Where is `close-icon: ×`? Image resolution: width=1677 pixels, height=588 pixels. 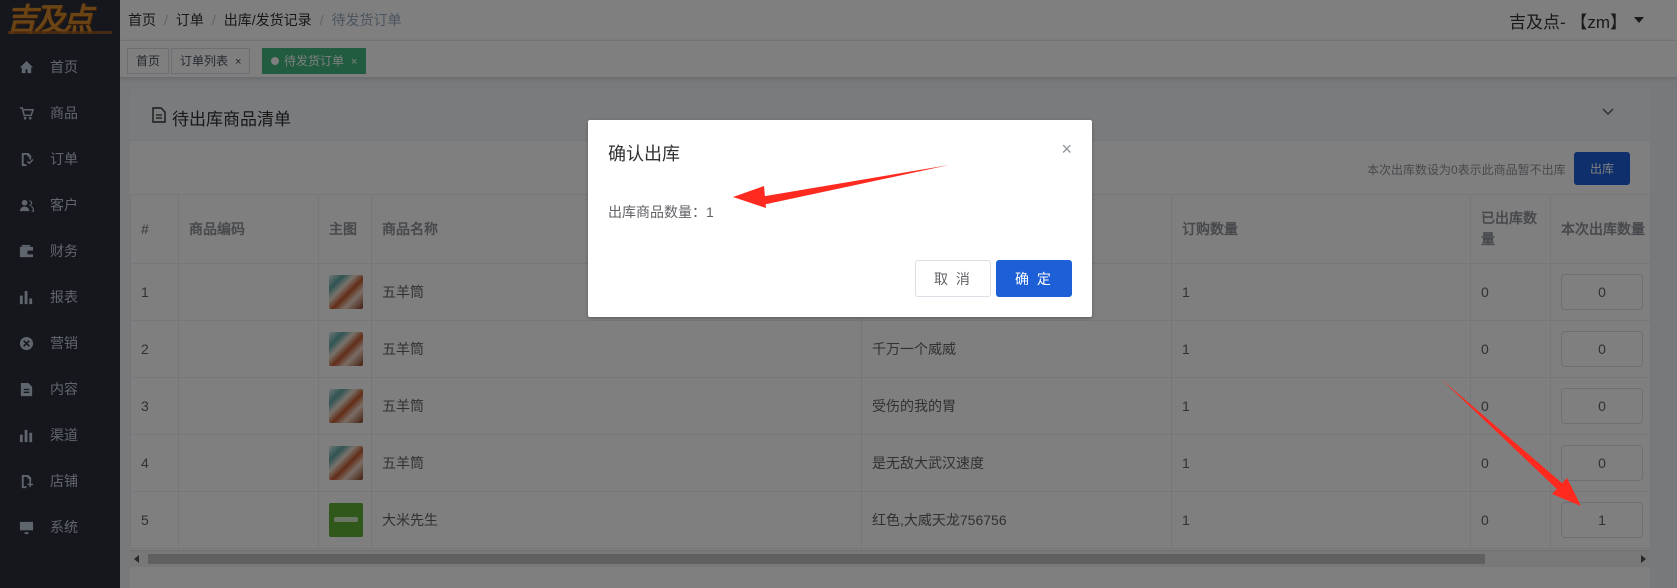 close-icon: × is located at coordinates (1066, 149).